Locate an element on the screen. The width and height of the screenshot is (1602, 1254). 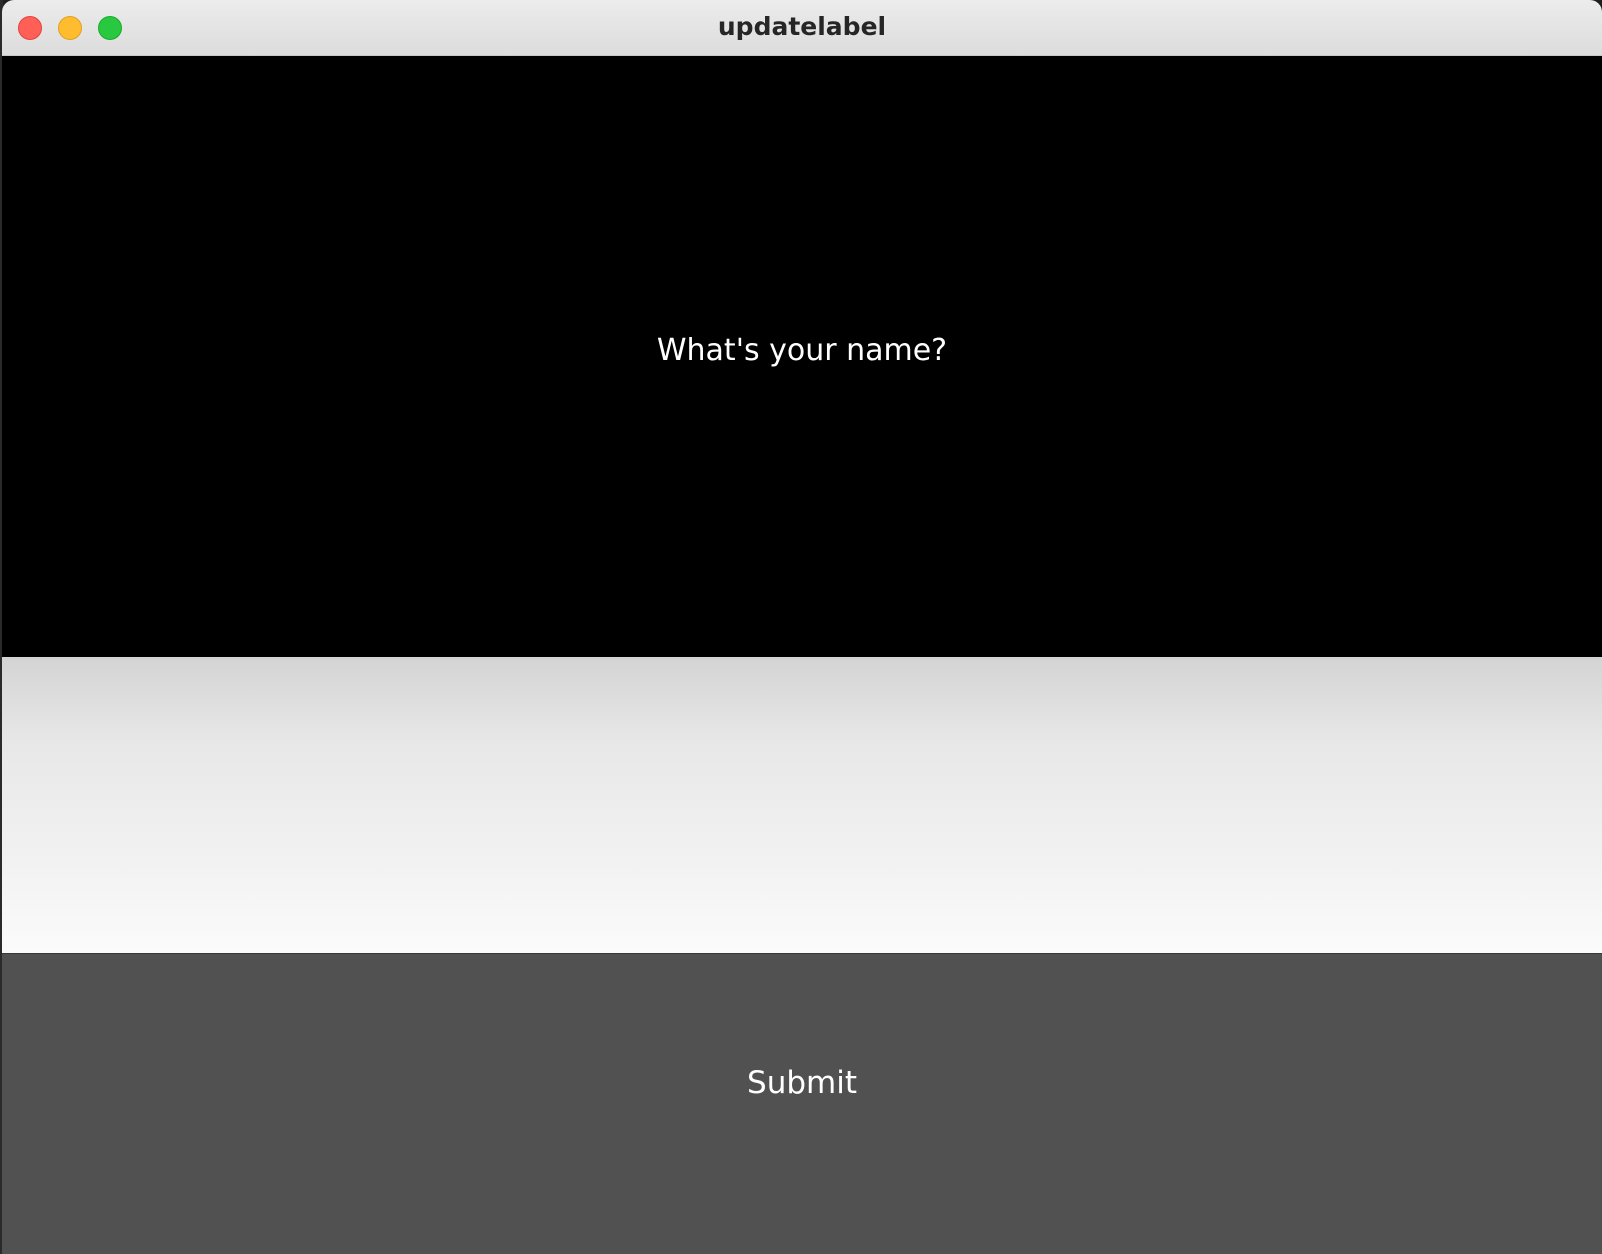
submit-button-label: Submit is located at coordinates (802, 1083).